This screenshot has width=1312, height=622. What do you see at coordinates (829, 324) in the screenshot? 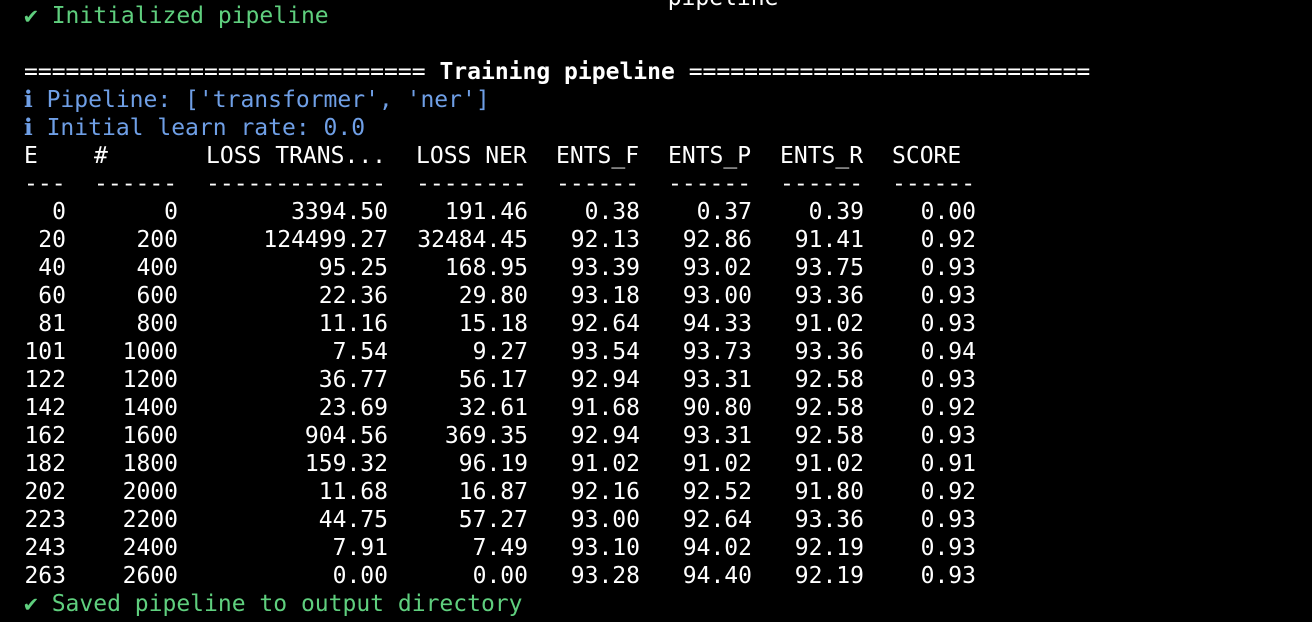
I see `cell-ents-r: 91.02` at bounding box center [829, 324].